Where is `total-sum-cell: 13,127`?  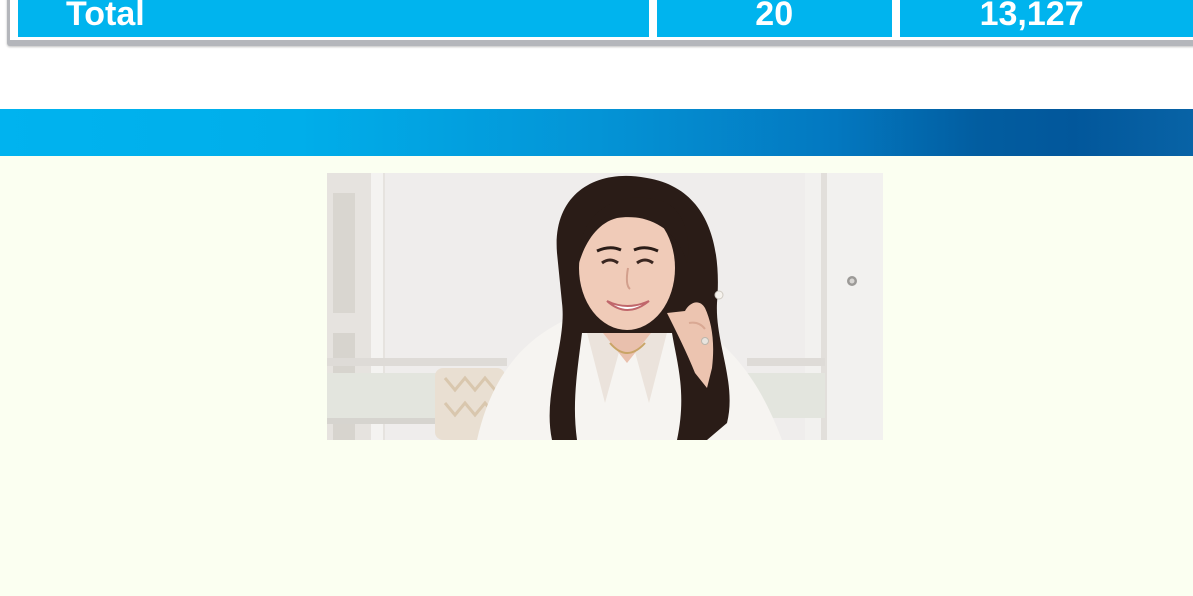 total-sum-cell: 13,127 is located at coordinates (1046, 18).